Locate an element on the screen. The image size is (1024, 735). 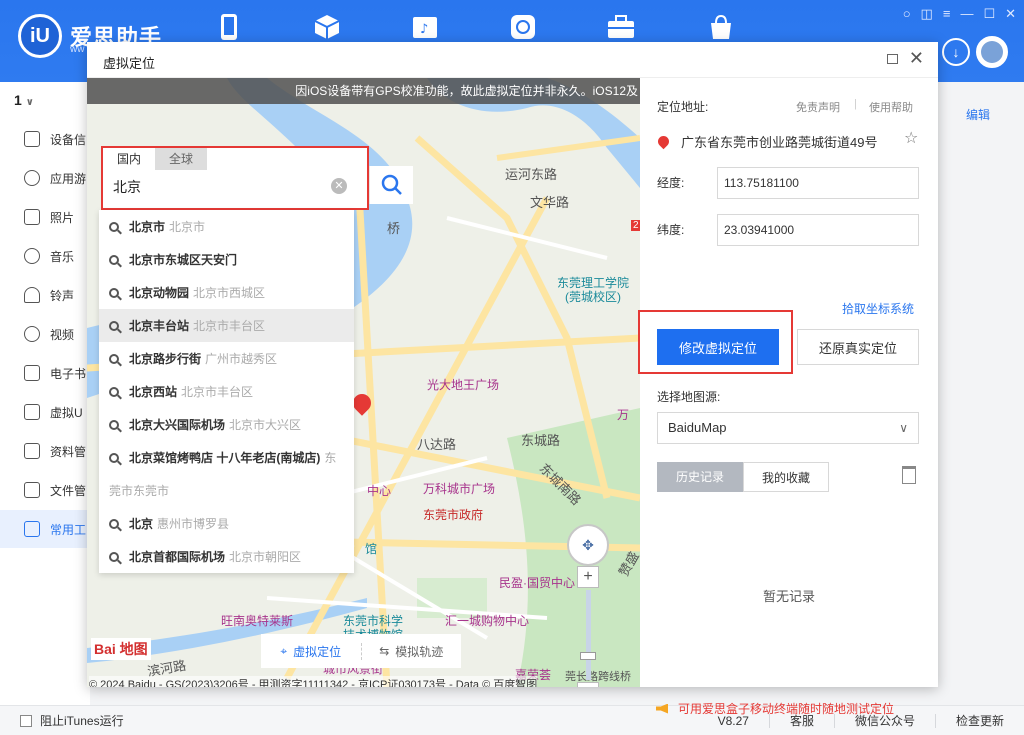
phone-outline-icon is located at coordinates (32, 139).